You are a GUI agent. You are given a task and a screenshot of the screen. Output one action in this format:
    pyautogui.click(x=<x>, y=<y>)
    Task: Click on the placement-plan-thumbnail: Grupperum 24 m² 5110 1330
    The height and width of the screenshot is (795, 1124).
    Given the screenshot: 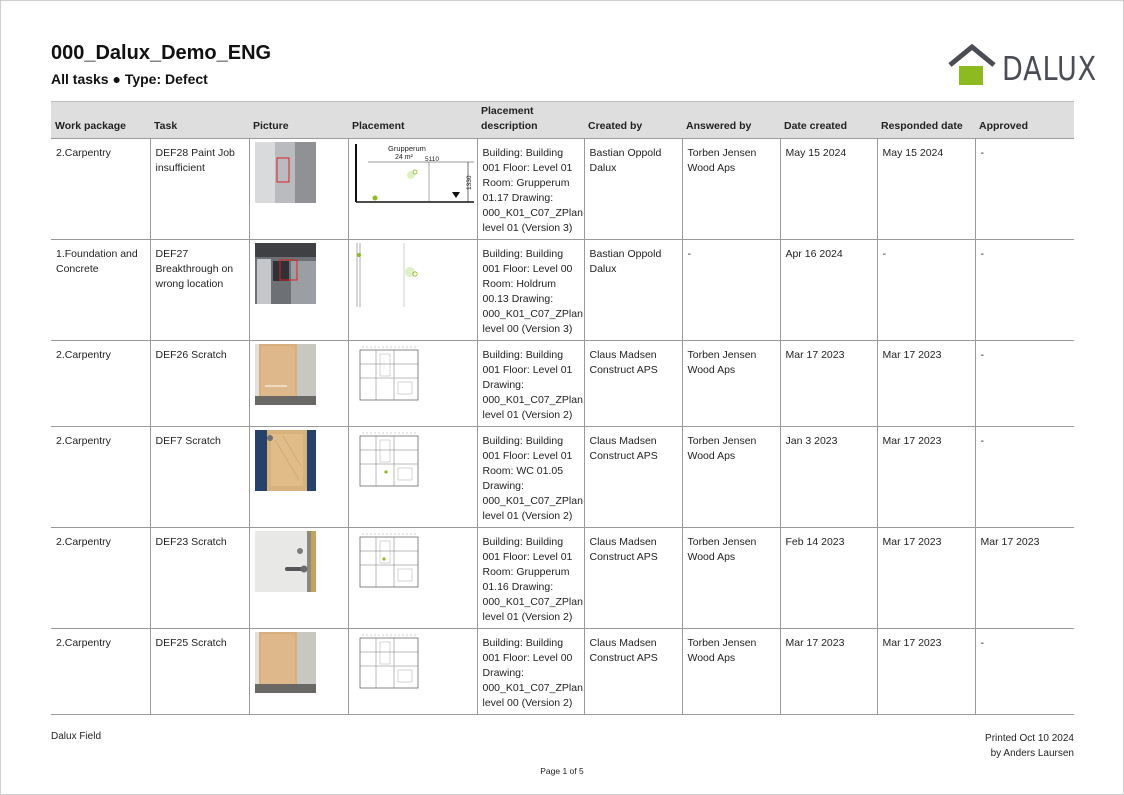 What is the action you would take?
    pyautogui.click(x=413, y=174)
    